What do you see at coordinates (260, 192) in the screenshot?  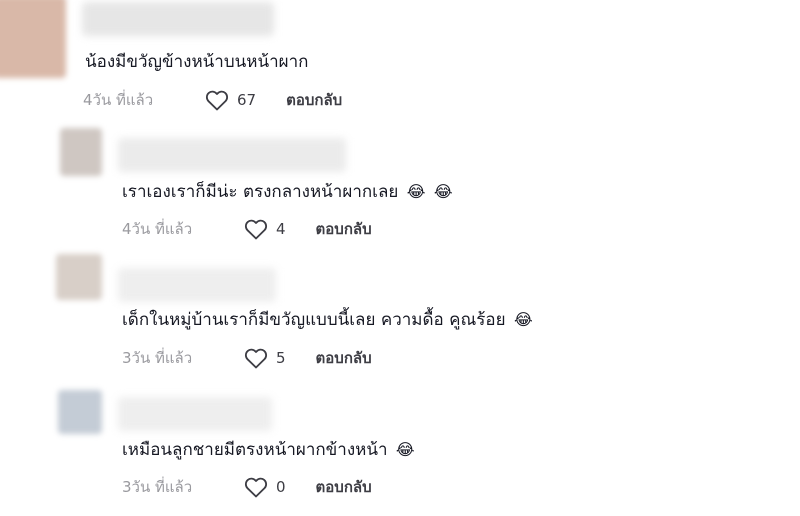 I see `comment-text-content: เราเองเราก็มีน่ะ ตรงกลางหน้าผากเลย` at bounding box center [260, 192].